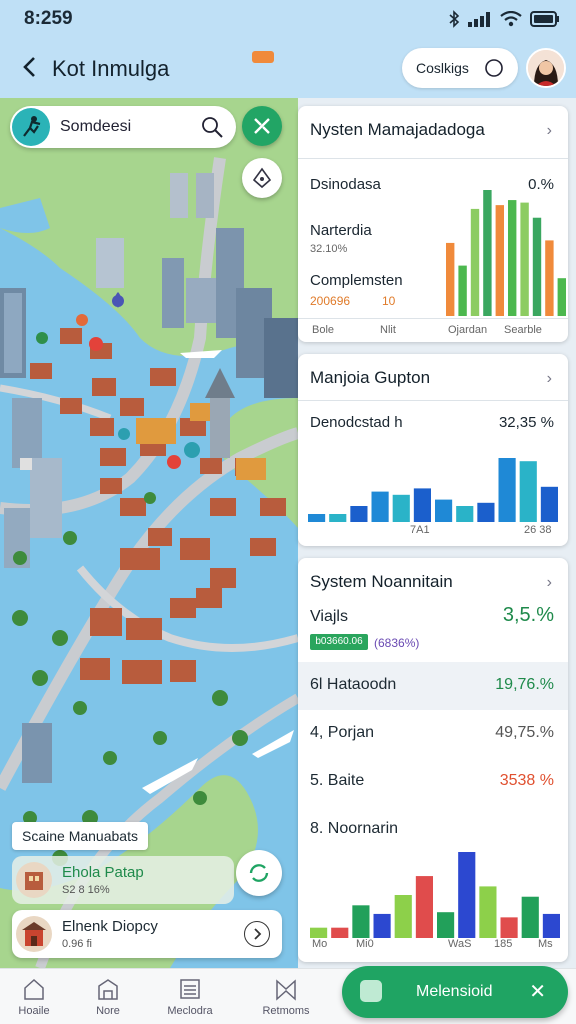 The width and height of the screenshot is (576, 1024). What do you see at coordinates (538, 530) in the screenshot?
I see `axis-label: 26 38` at bounding box center [538, 530].